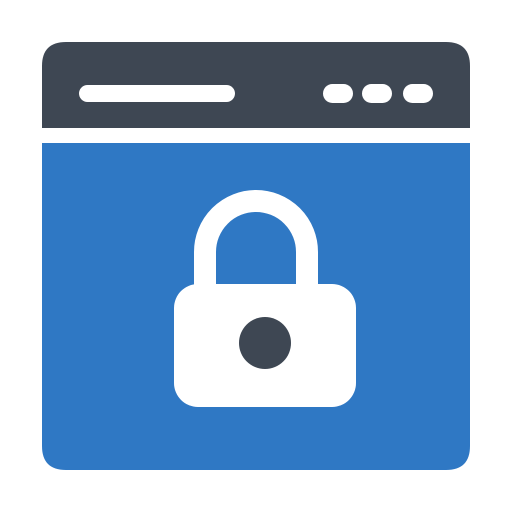  What do you see at coordinates (265, 343) in the screenshot?
I see `keyhole` at bounding box center [265, 343].